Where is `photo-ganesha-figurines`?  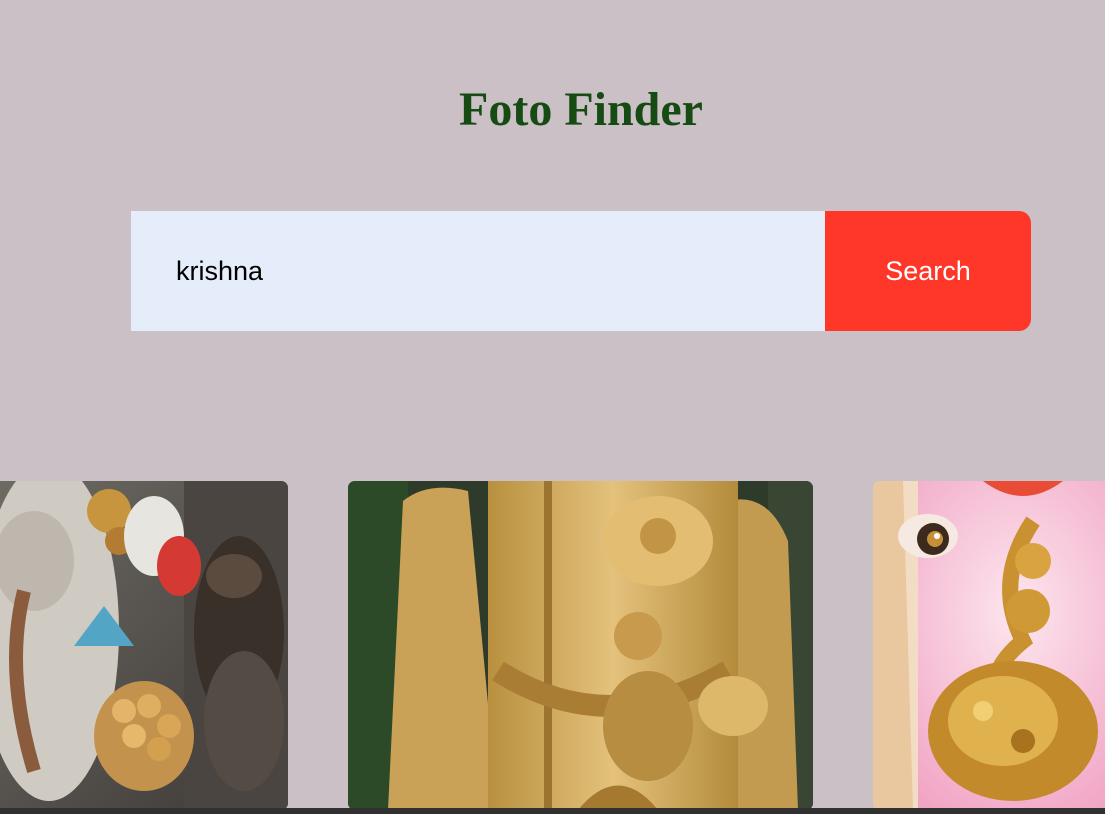
photo-ganesha-figurines is located at coordinates (144, 645).